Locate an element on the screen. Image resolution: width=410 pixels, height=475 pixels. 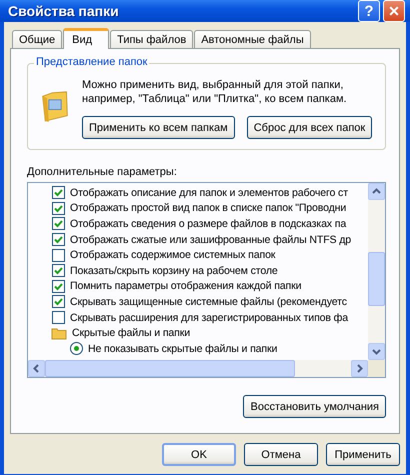
dialog-button: Применить is located at coordinates (363, 454).